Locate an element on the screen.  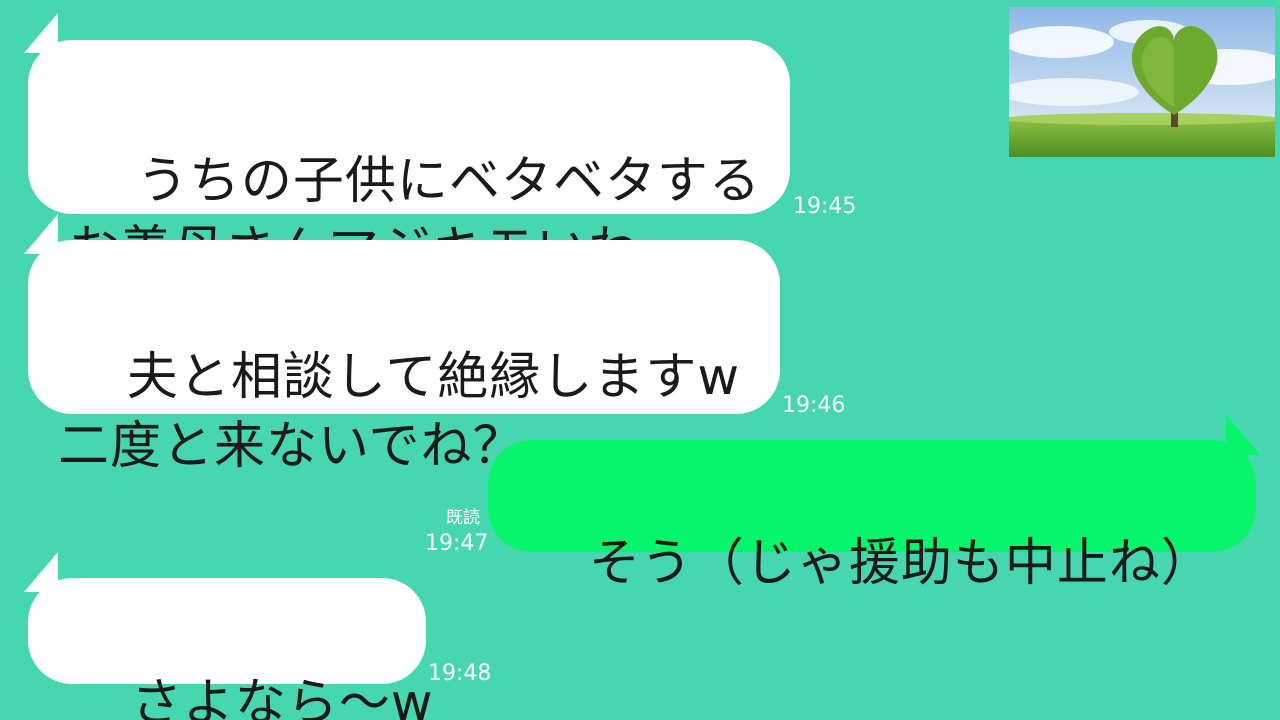
outgoing-message-bubble: そう（じゃ援助も中止ね） is located at coordinates (872, 516).